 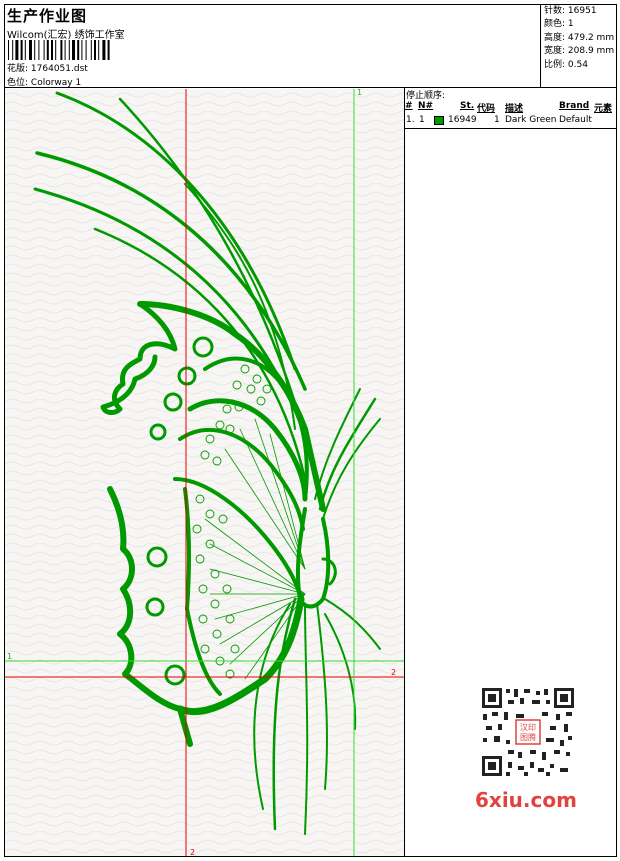 What do you see at coordinates (66, 35) in the screenshot?
I see `studio-name: Wilcom(汇宏) 绣饰工作室` at bounding box center [66, 35].